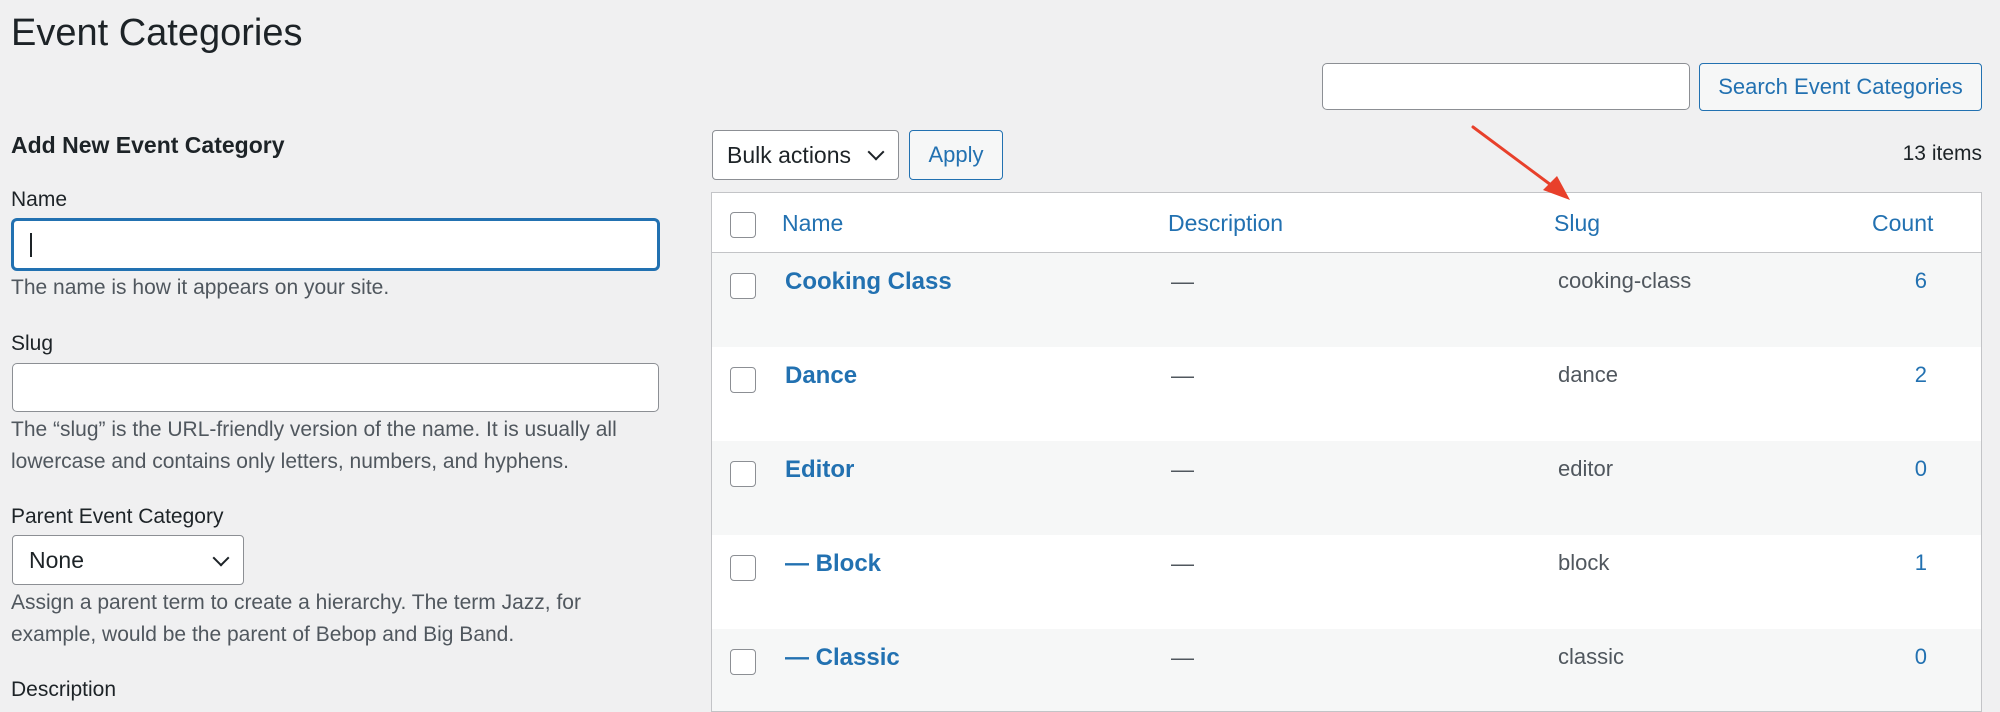 This screenshot has height=712, width=2000. I want to click on column-header-slug: Slug, so click(1577, 223).